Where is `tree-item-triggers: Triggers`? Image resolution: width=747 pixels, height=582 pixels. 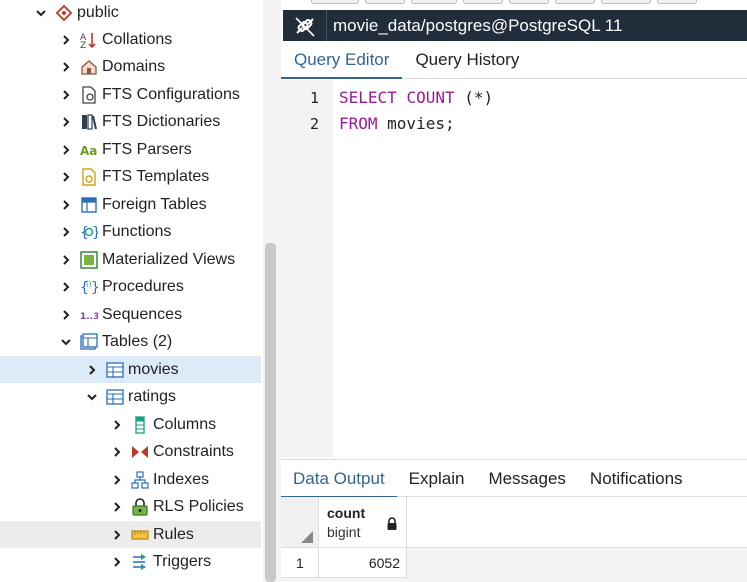
tree-item-triggers: Triggers is located at coordinates (130, 561).